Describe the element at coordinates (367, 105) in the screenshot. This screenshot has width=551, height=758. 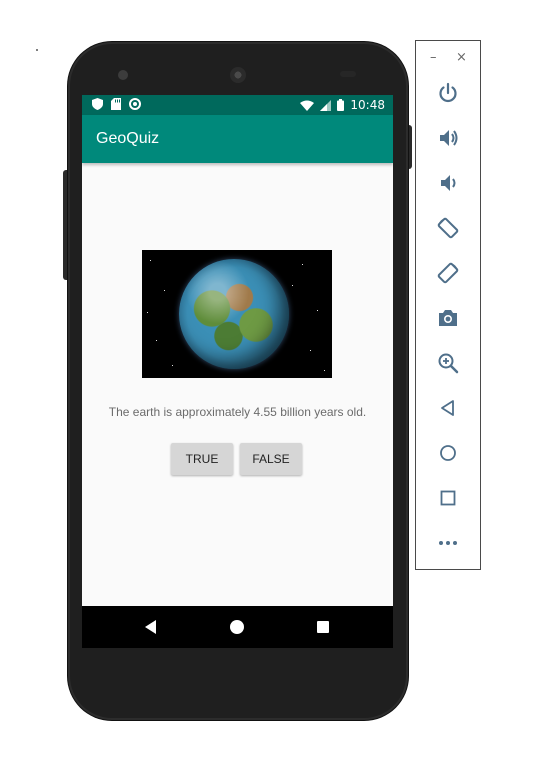
I see `status-clock: 10:48` at that location.